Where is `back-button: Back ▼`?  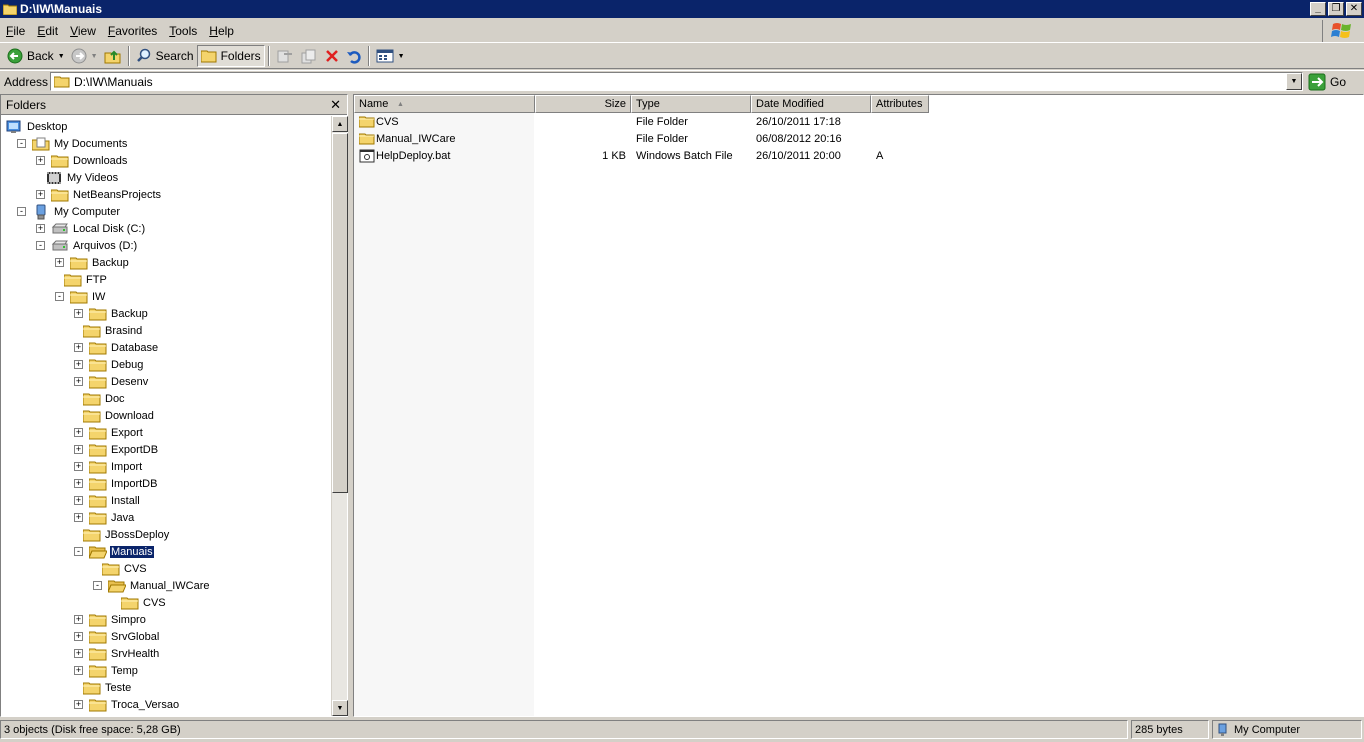 back-button: Back ▼ is located at coordinates (36, 56).